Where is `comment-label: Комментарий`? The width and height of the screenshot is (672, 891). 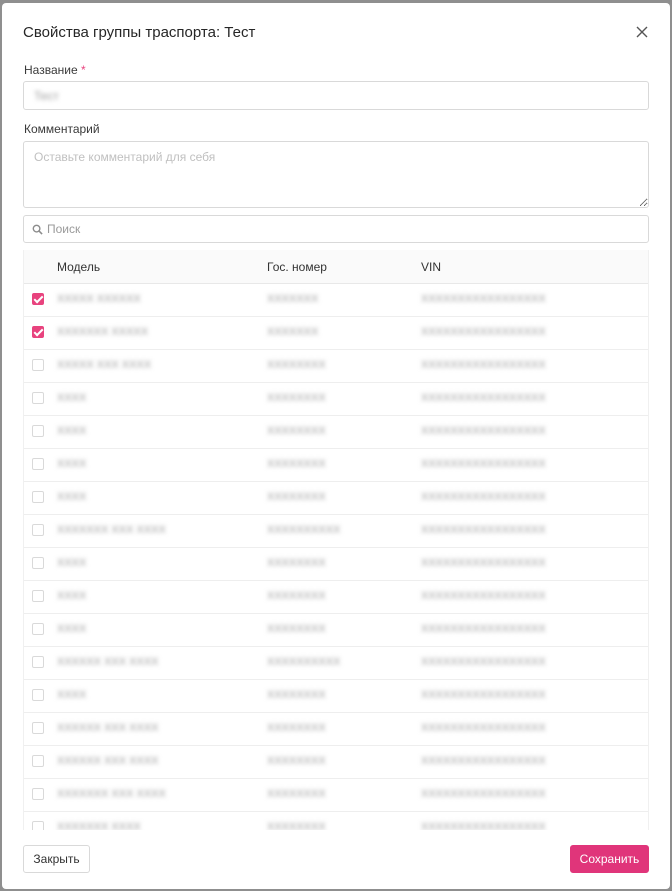 comment-label: Комментарий is located at coordinates (62, 129).